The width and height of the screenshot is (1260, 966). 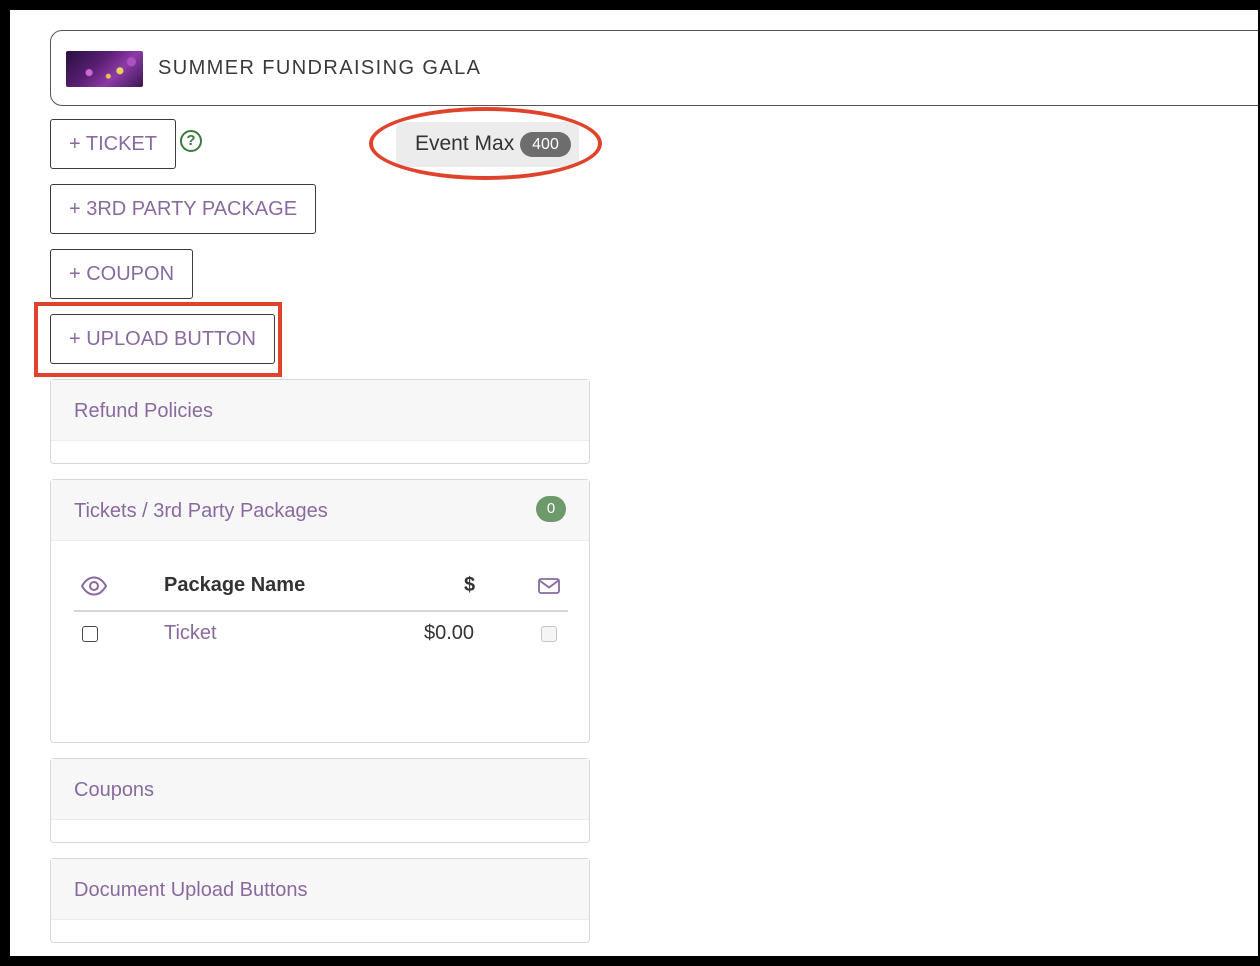 I want to click on event-max-label: Event Max, so click(x=465, y=143).